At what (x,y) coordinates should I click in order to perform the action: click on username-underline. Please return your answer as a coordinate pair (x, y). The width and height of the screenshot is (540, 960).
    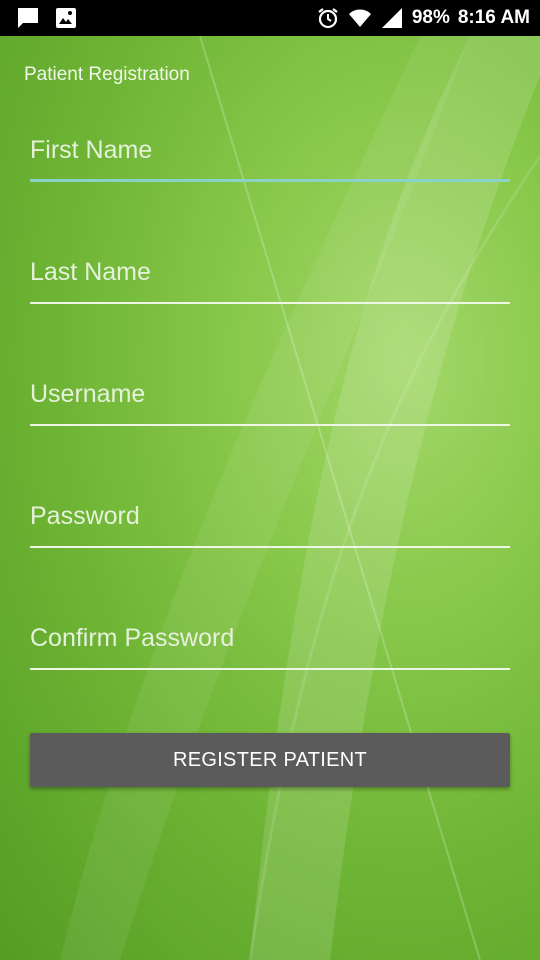
    Looking at the image, I should click on (270, 425).